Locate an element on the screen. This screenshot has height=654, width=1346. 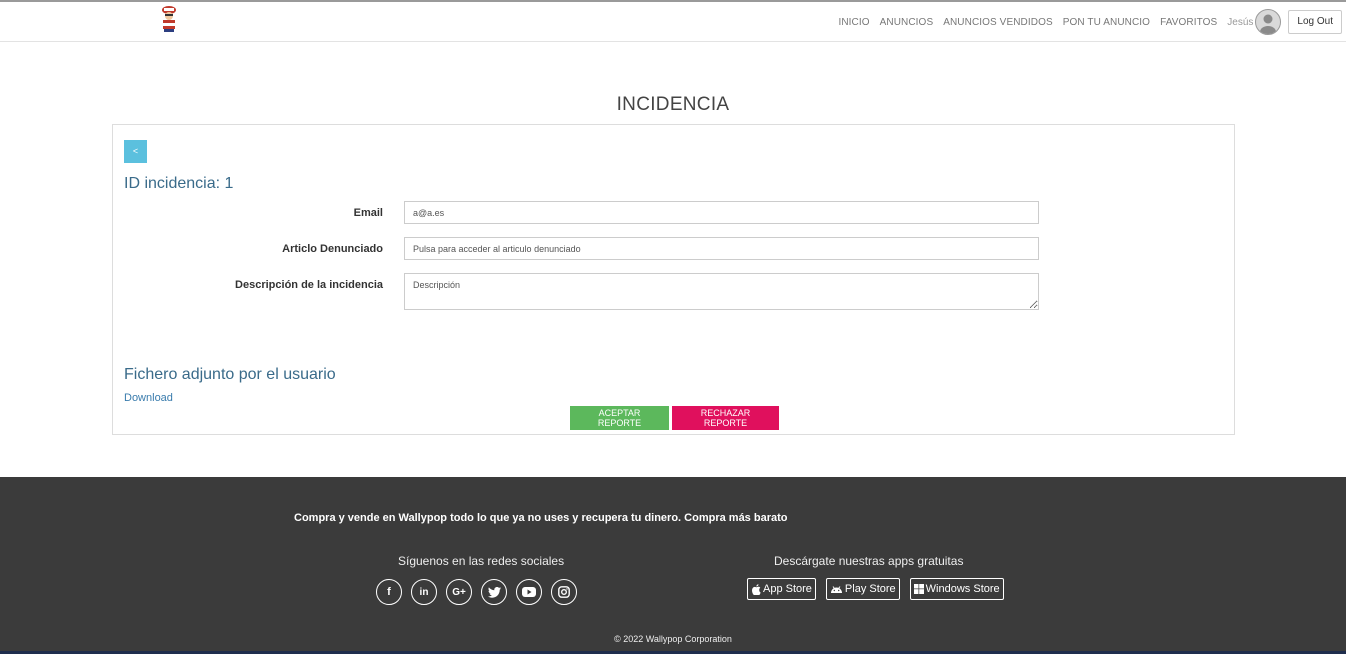
app-store-button: App Store is located at coordinates (781, 589).